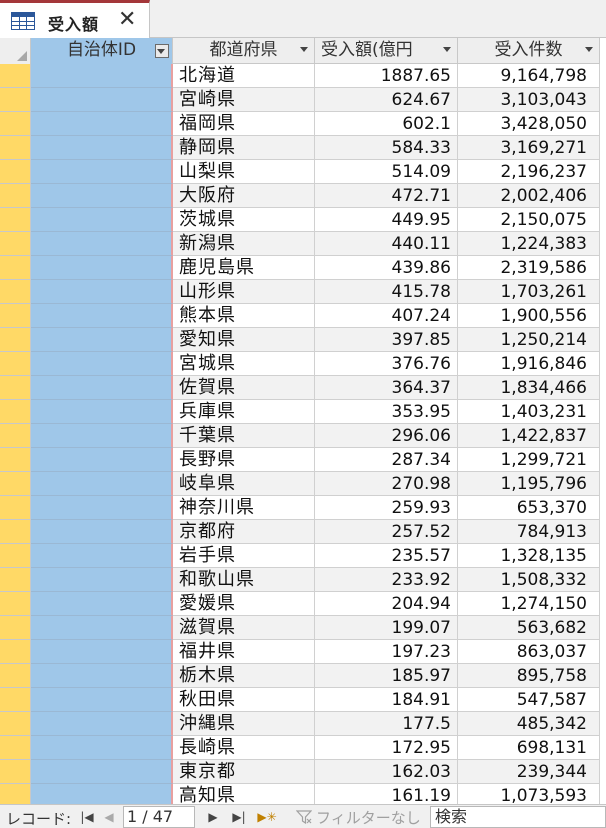 This screenshot has width=606, height=828. What do you see at coordinates (244, 484) in the screenshot?
I see `cell-prefecture: 岐阜県` at bounding box center [244, 484].